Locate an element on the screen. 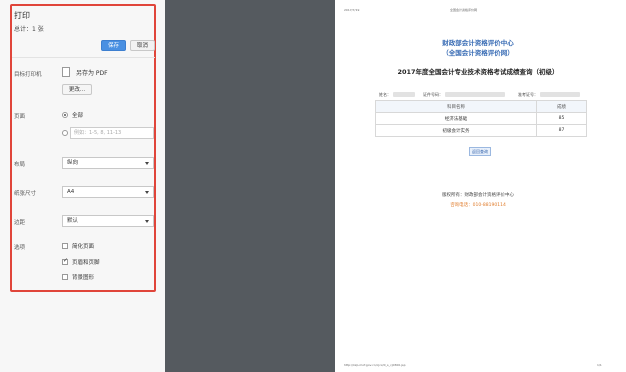  score-table: 科目名称 成绩 经济法基础 85 初级会计实务 87 is located at coordinates (481, 118).